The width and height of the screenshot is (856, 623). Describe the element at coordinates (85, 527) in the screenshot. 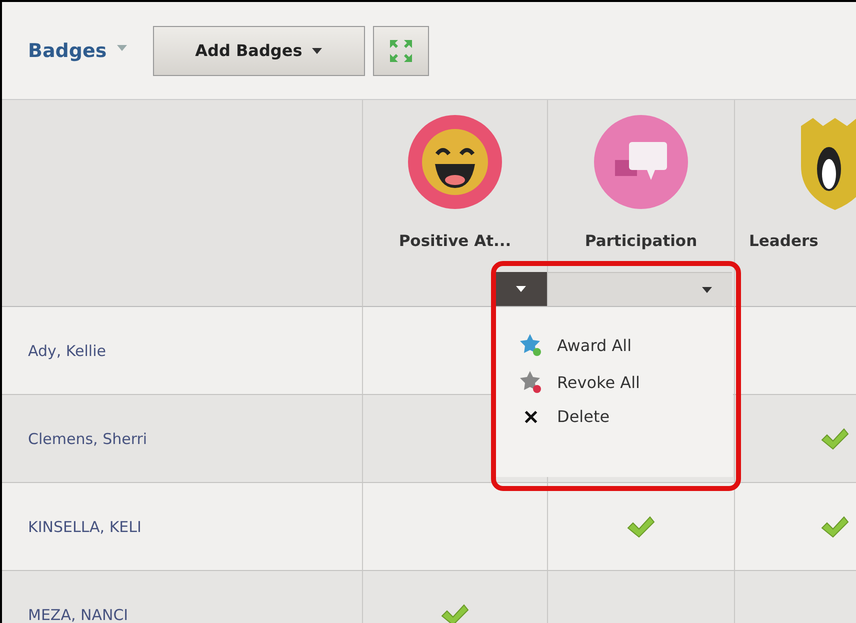

I see `student-name: KINSELLA, KELI` at that location.